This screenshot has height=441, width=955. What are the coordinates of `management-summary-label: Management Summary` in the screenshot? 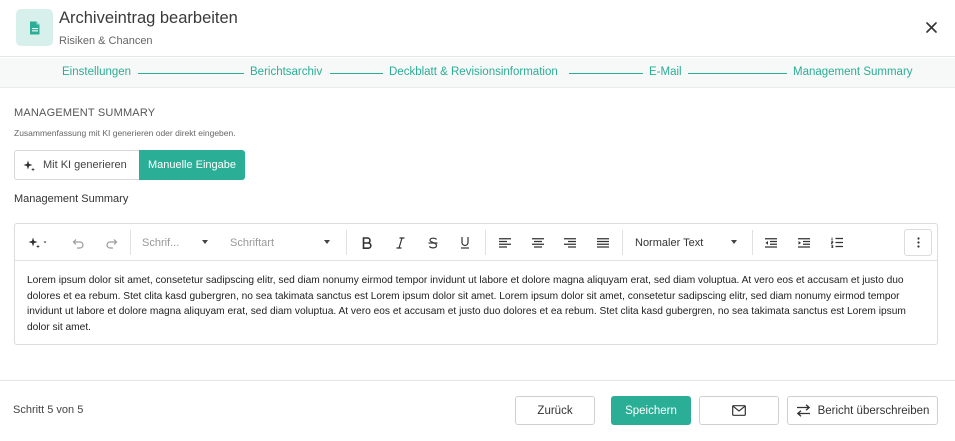 It's located at (71, 199).